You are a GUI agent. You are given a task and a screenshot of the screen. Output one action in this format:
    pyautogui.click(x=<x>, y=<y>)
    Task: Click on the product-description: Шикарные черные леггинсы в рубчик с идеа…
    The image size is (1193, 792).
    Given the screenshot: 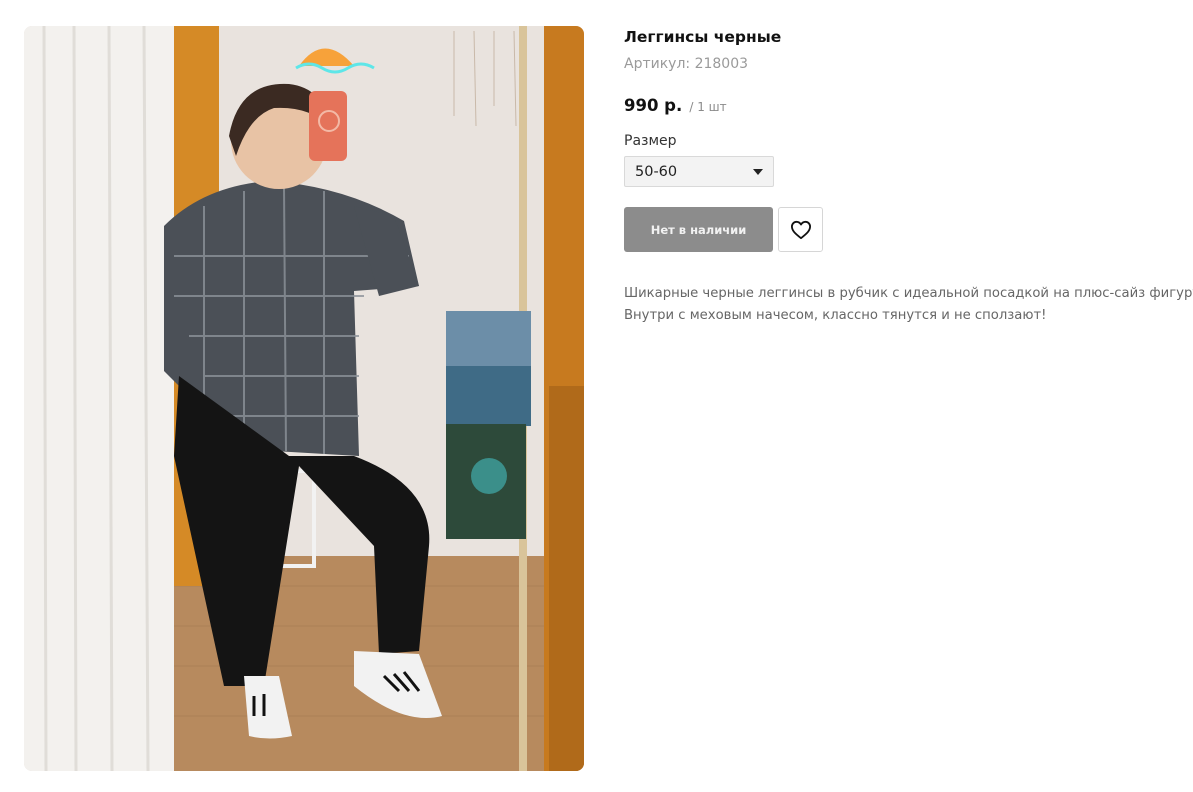 What is the action you would take?
    pyautogui.click(x=908, y=305)
    